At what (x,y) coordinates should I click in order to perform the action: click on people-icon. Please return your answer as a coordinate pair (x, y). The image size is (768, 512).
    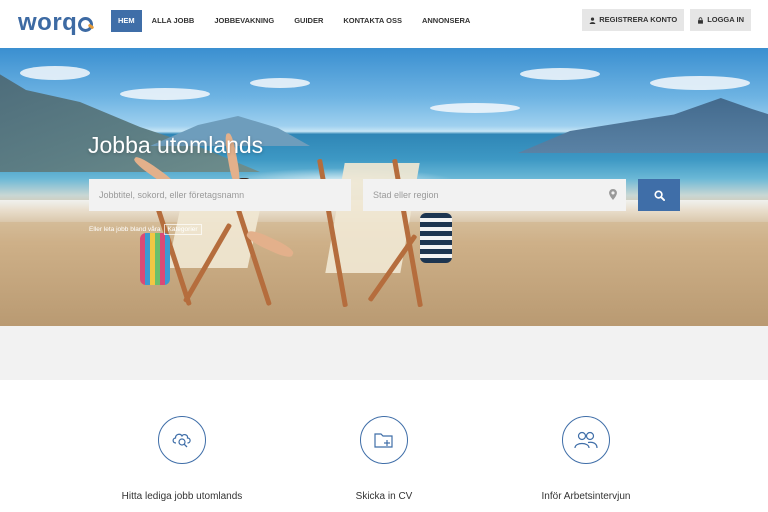
    Looking at the image, I should click on (586, 440).